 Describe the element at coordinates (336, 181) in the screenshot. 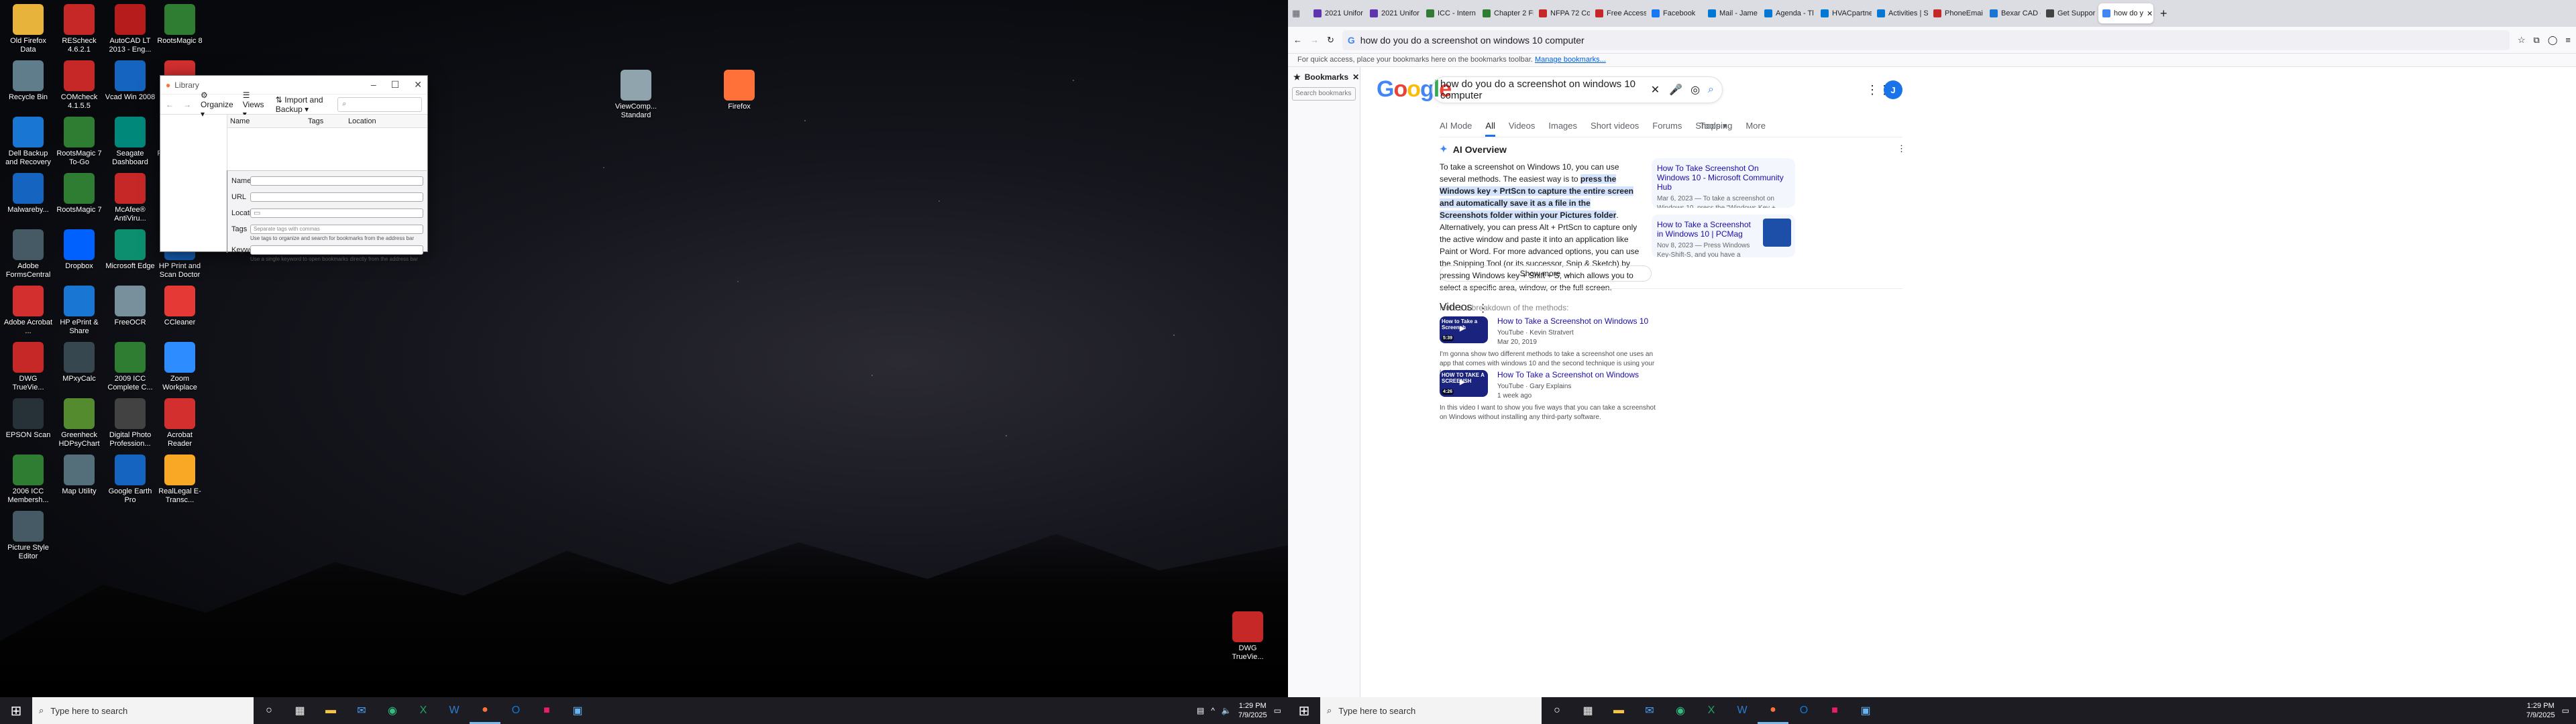

I see `name-field` at that location.